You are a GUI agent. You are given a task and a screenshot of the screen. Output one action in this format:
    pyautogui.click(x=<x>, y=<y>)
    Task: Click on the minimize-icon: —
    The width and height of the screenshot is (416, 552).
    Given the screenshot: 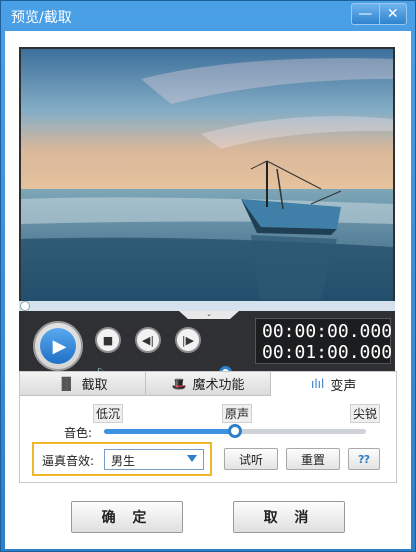 What is the action you would take?
    pyautogui.click(x=365, y=14)
    